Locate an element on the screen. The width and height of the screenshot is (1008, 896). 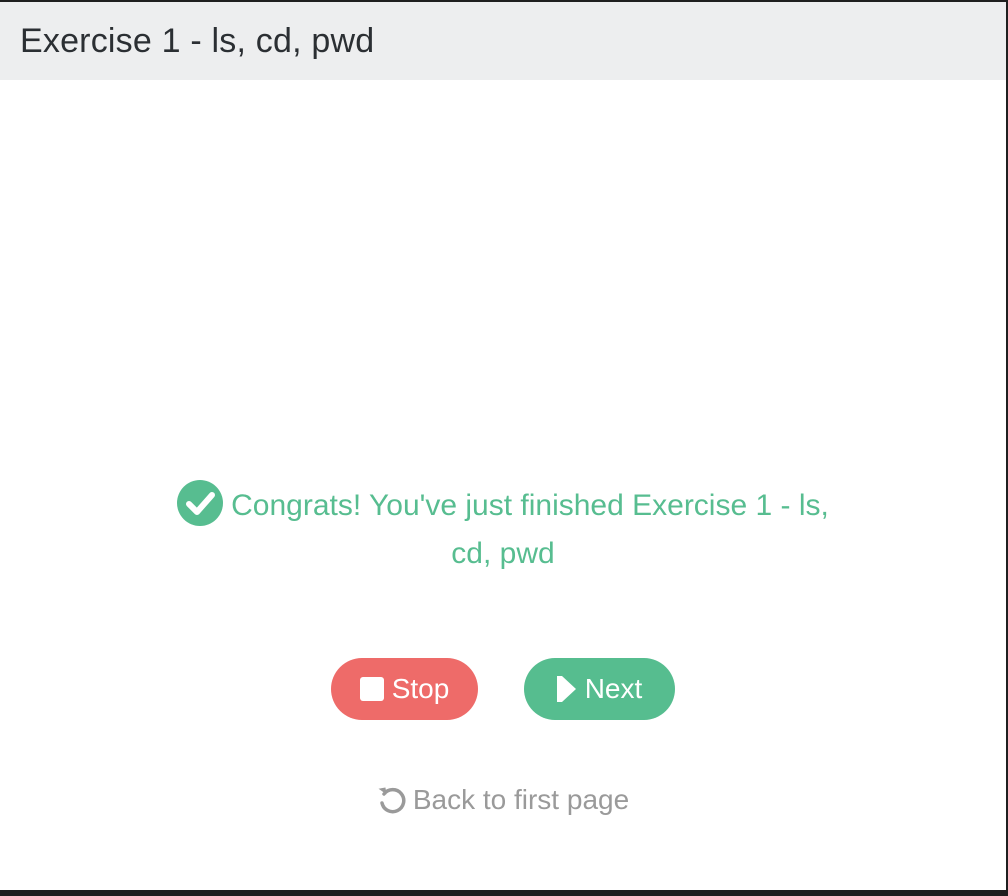
stop-square-icon is located at coordinates (371, 689).